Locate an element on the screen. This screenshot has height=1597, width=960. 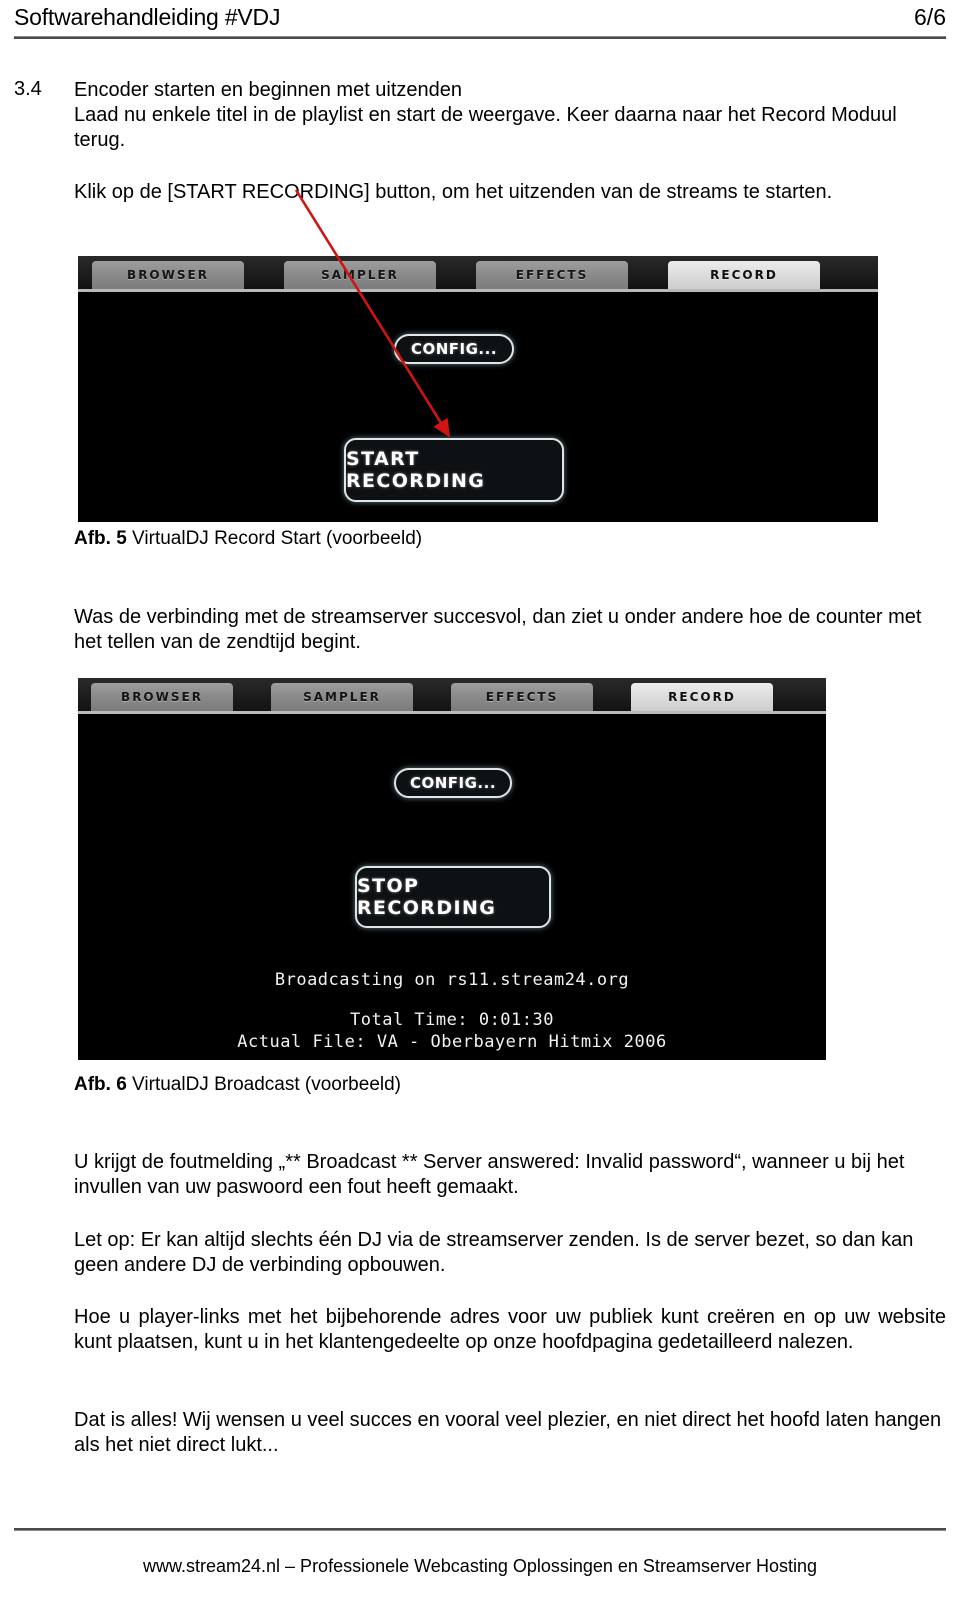
section-number: 3.4 is located at coordinates (28, 89).